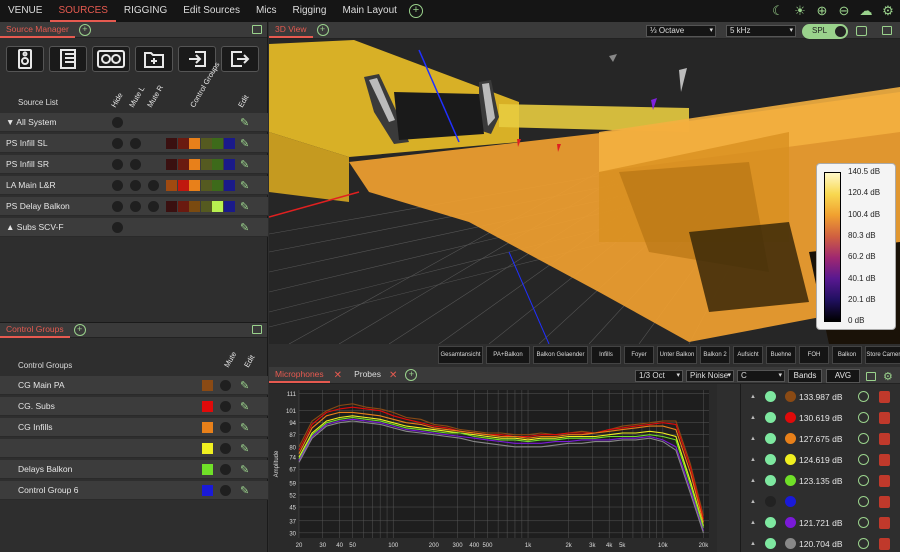 This screenshot has width=900, height=552. I want to click on zoom-in-icon: ⊕, so click(822, 11).